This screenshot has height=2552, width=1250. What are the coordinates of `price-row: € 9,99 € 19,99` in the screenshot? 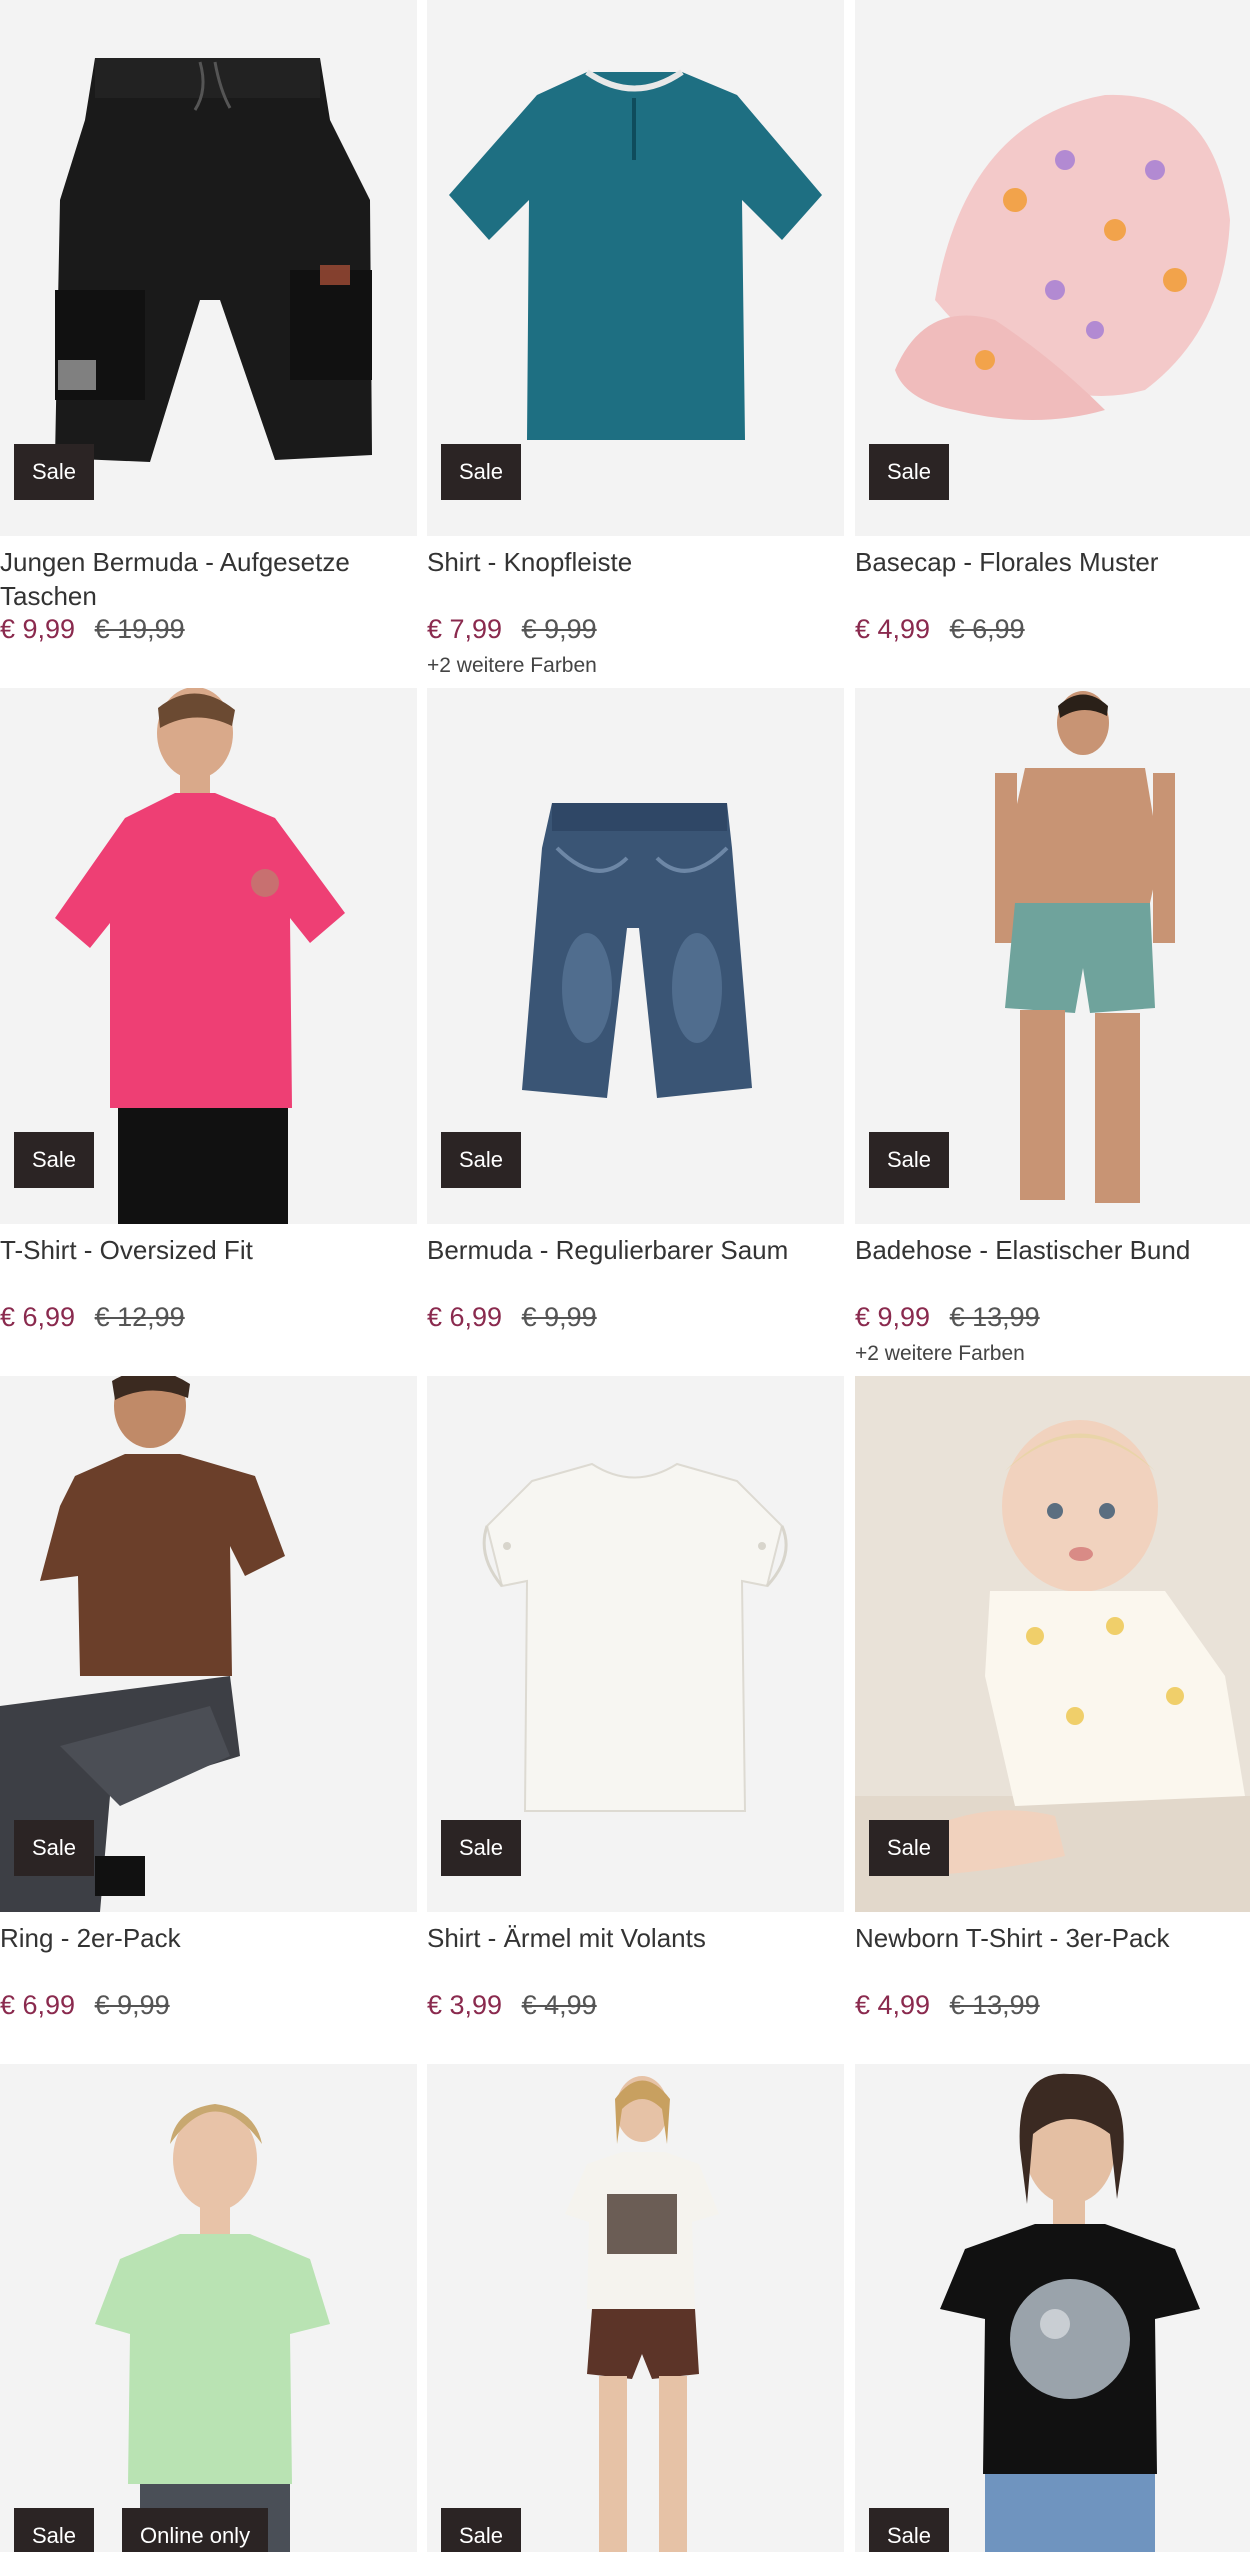 It's located at (92, 629).